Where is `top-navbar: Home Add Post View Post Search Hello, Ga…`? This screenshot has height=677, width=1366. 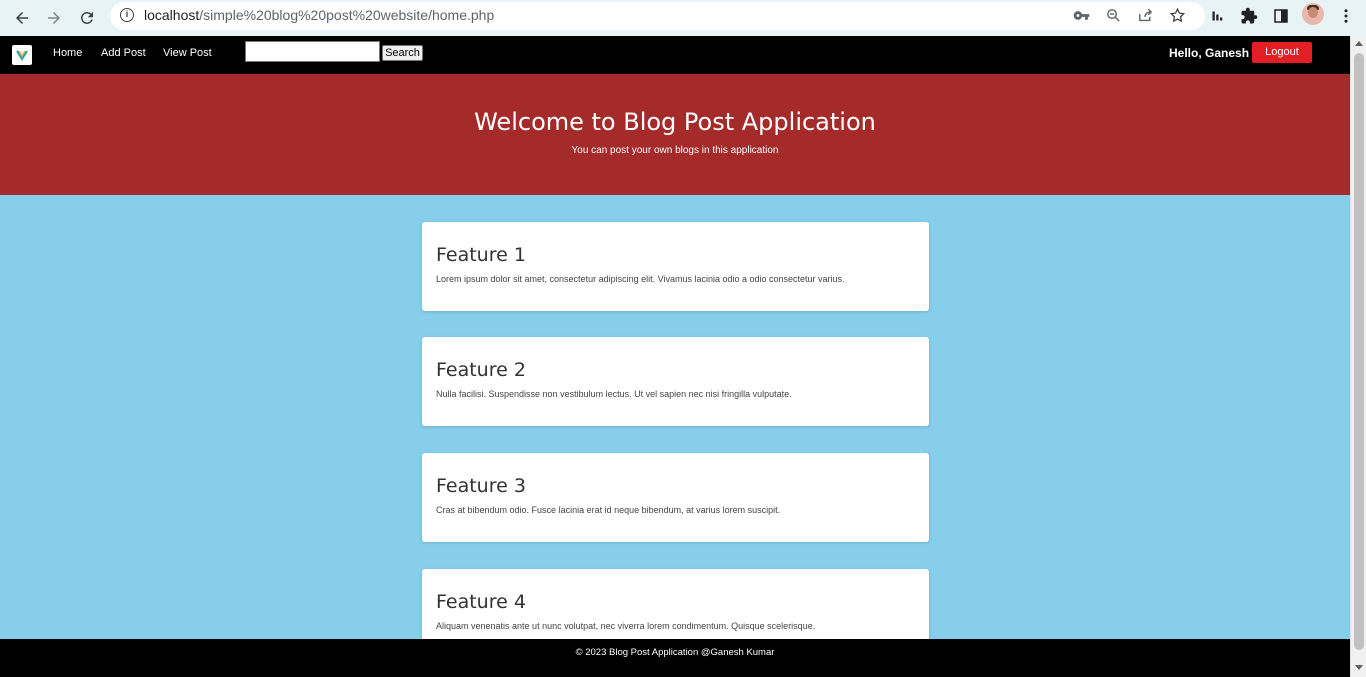
top-navbar: Home Add Post View Post Search Hello, Ga… is located at coordinates (675, 55).